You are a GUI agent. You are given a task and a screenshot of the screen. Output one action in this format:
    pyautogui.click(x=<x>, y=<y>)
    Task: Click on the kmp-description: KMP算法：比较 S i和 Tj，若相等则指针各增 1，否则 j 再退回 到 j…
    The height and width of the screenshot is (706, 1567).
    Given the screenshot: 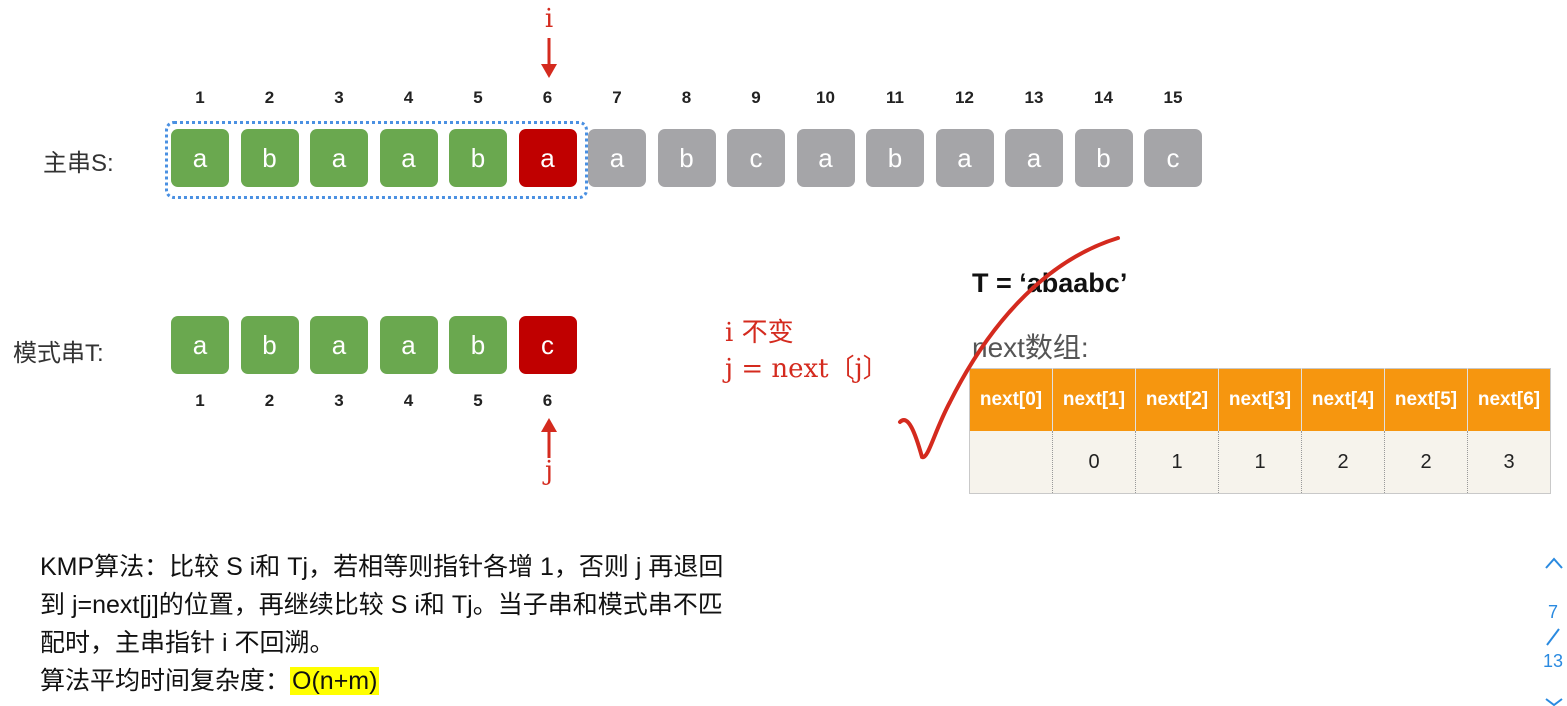 What is the action you would take?
    pyautogui.click(x=470, y=624)
    